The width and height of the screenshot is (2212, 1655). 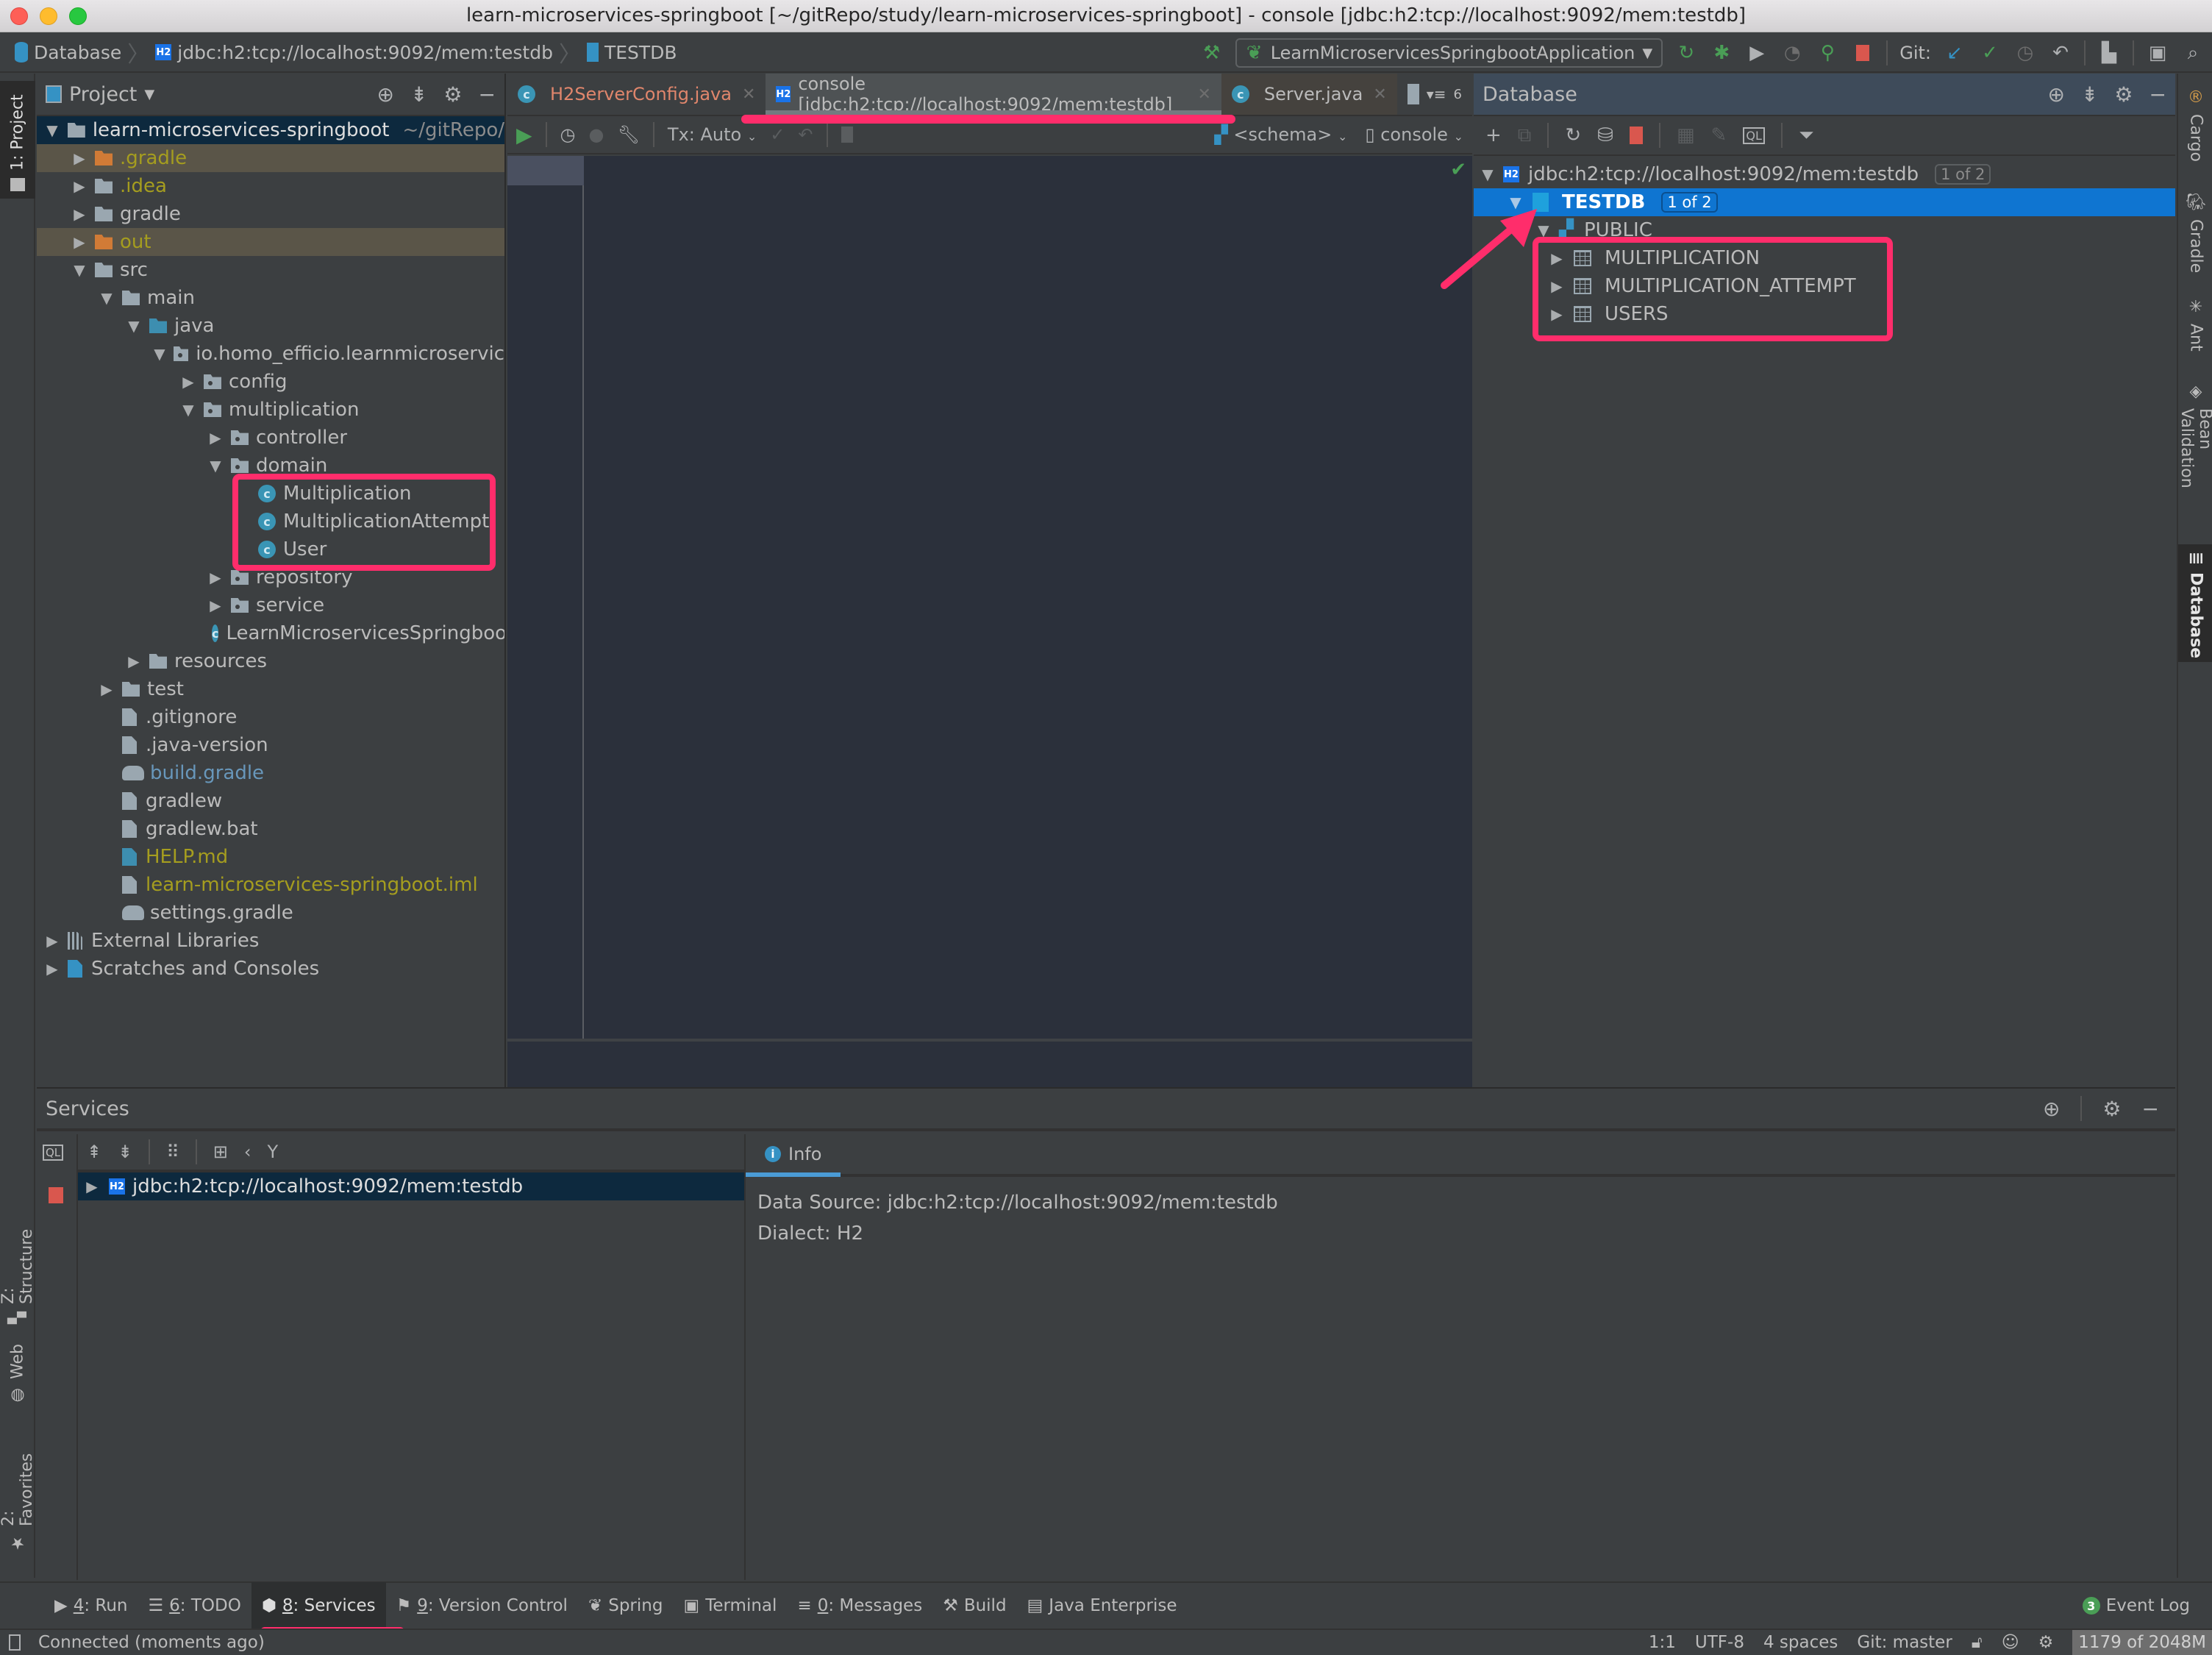 I want to click on tree-item: ▶ config, so click(x=270, y=382).